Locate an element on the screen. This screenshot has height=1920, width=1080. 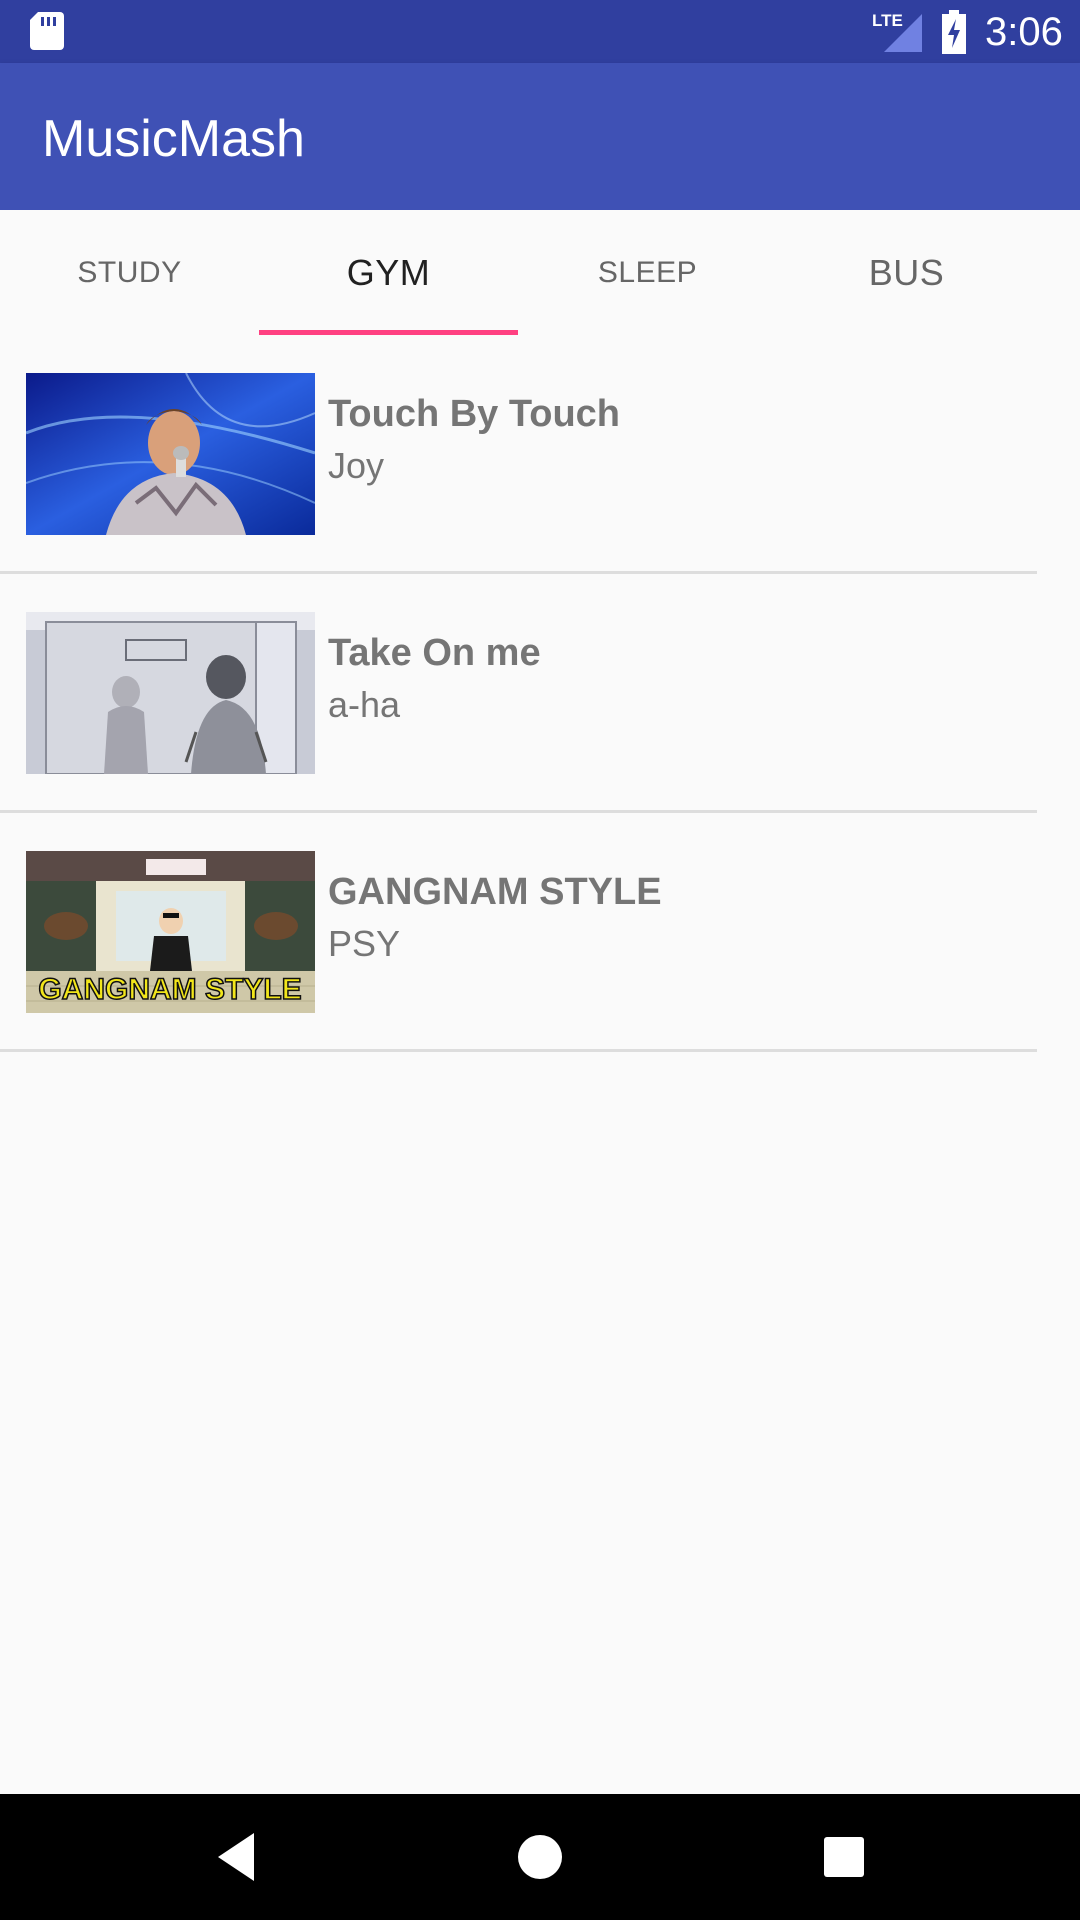
tab-label: BUS is located at coordinates (906, 272).